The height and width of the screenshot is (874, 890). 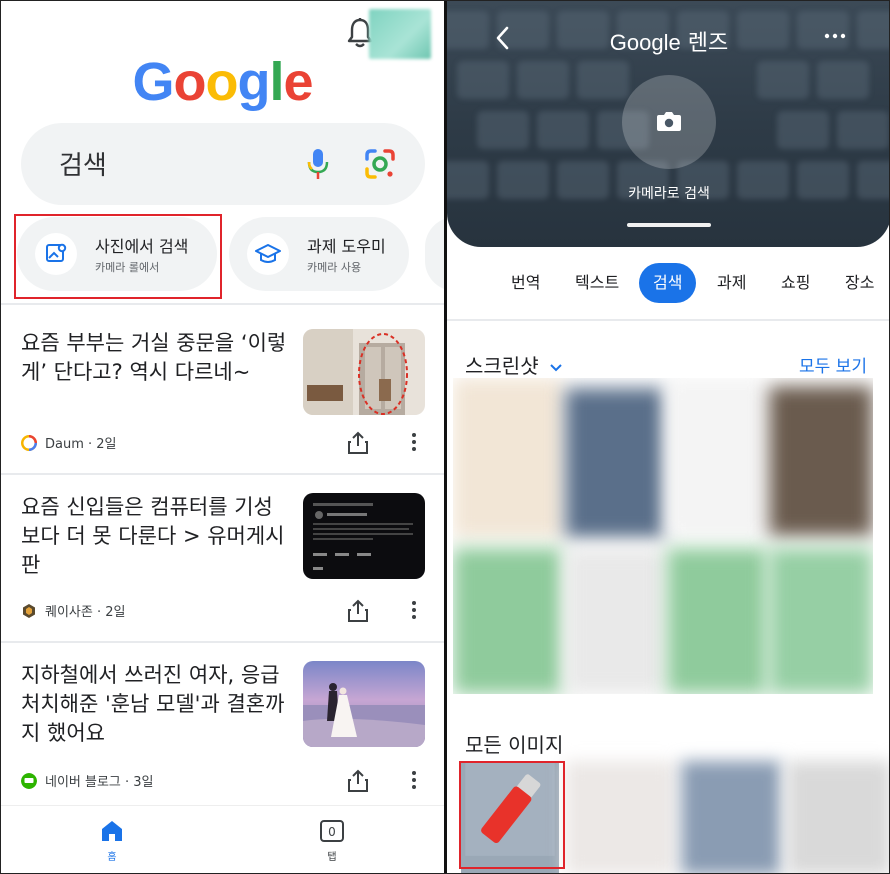 What do you see at coordinates (556, 368) in the screenshot?
I see `chevron-down-icon` at bounding box center [556, 368].